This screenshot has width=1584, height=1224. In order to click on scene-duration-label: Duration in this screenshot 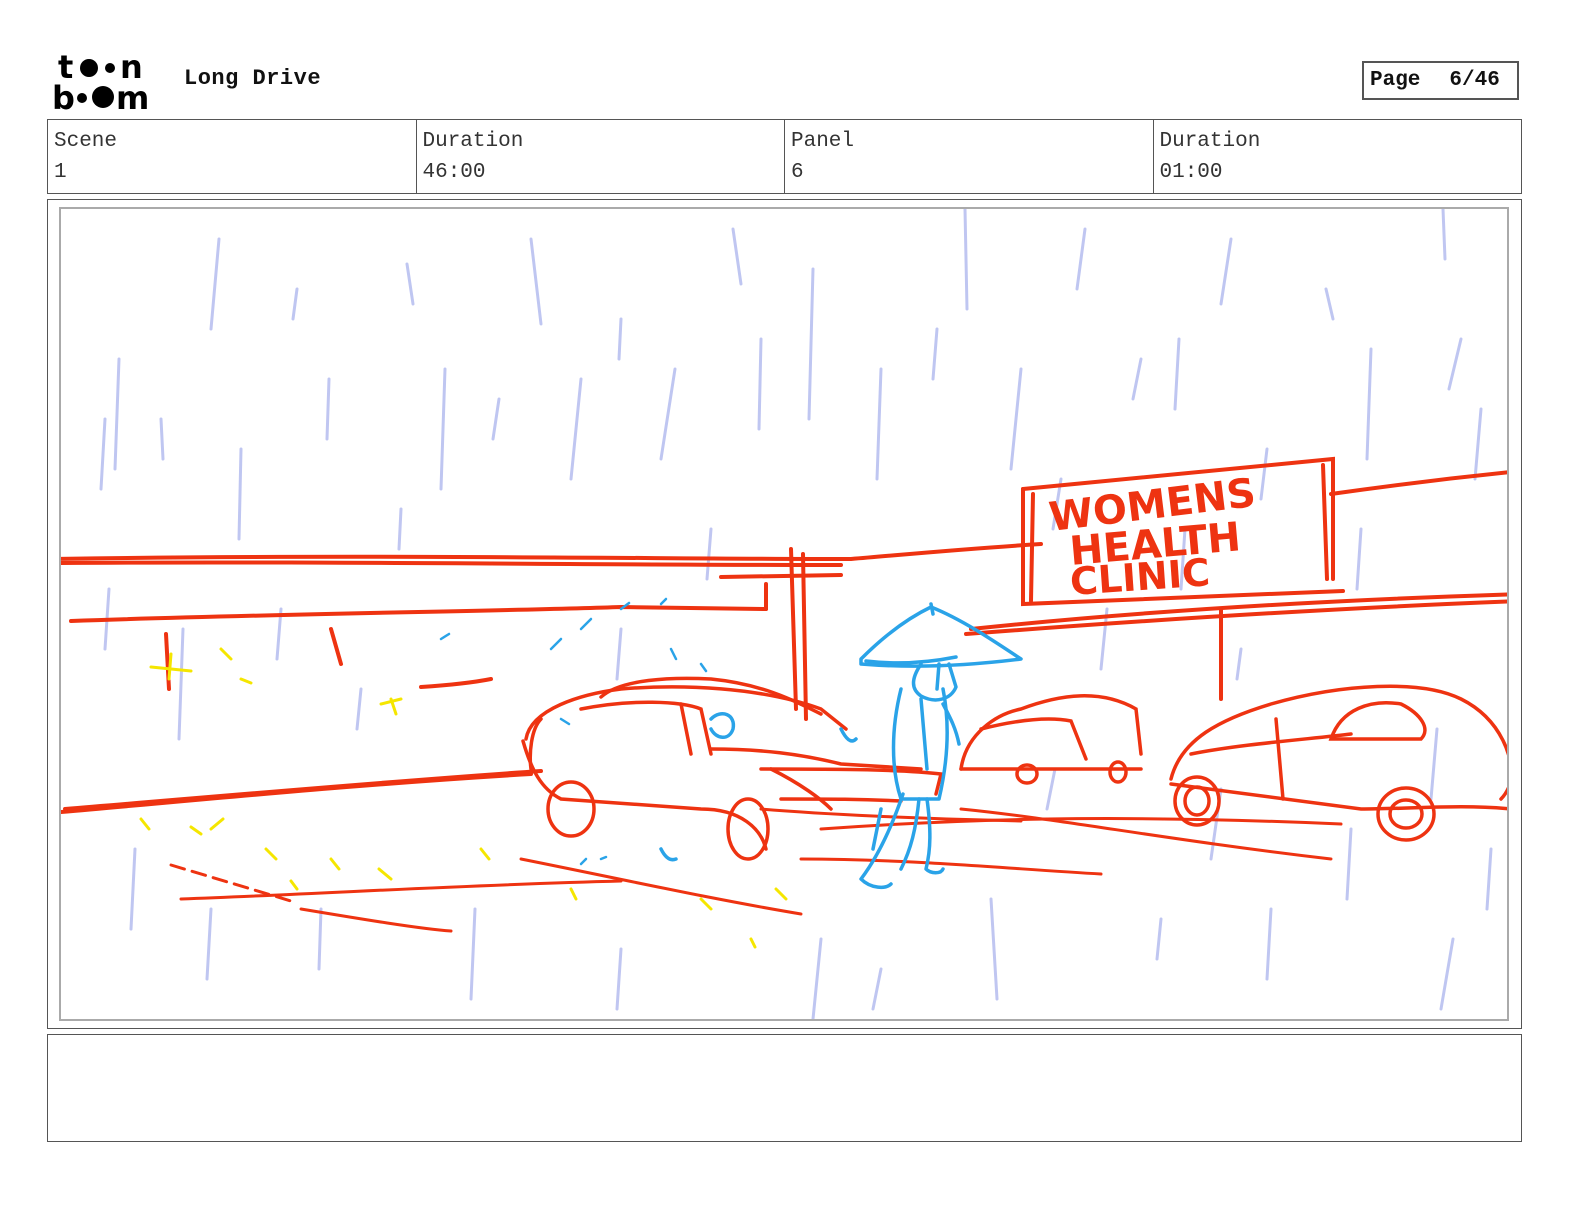, I will do `click(473, 141)`.